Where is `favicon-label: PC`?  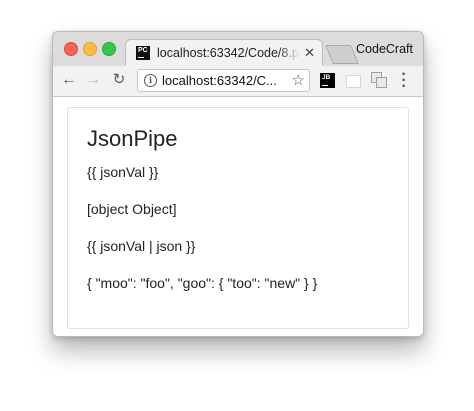 favicon-label: PC is located at coordinates (143, 50).